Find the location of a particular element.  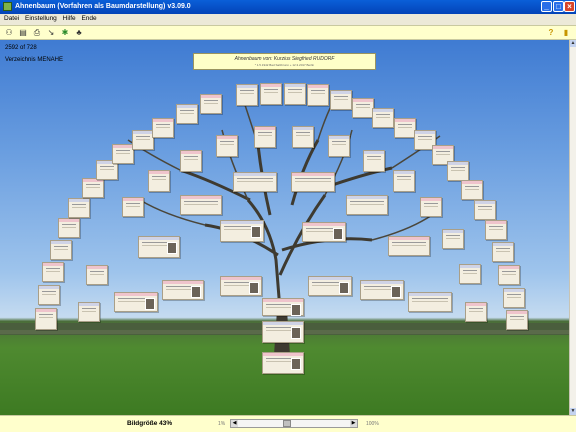

menu-ende: Ende is located at coordinates (88, 18).